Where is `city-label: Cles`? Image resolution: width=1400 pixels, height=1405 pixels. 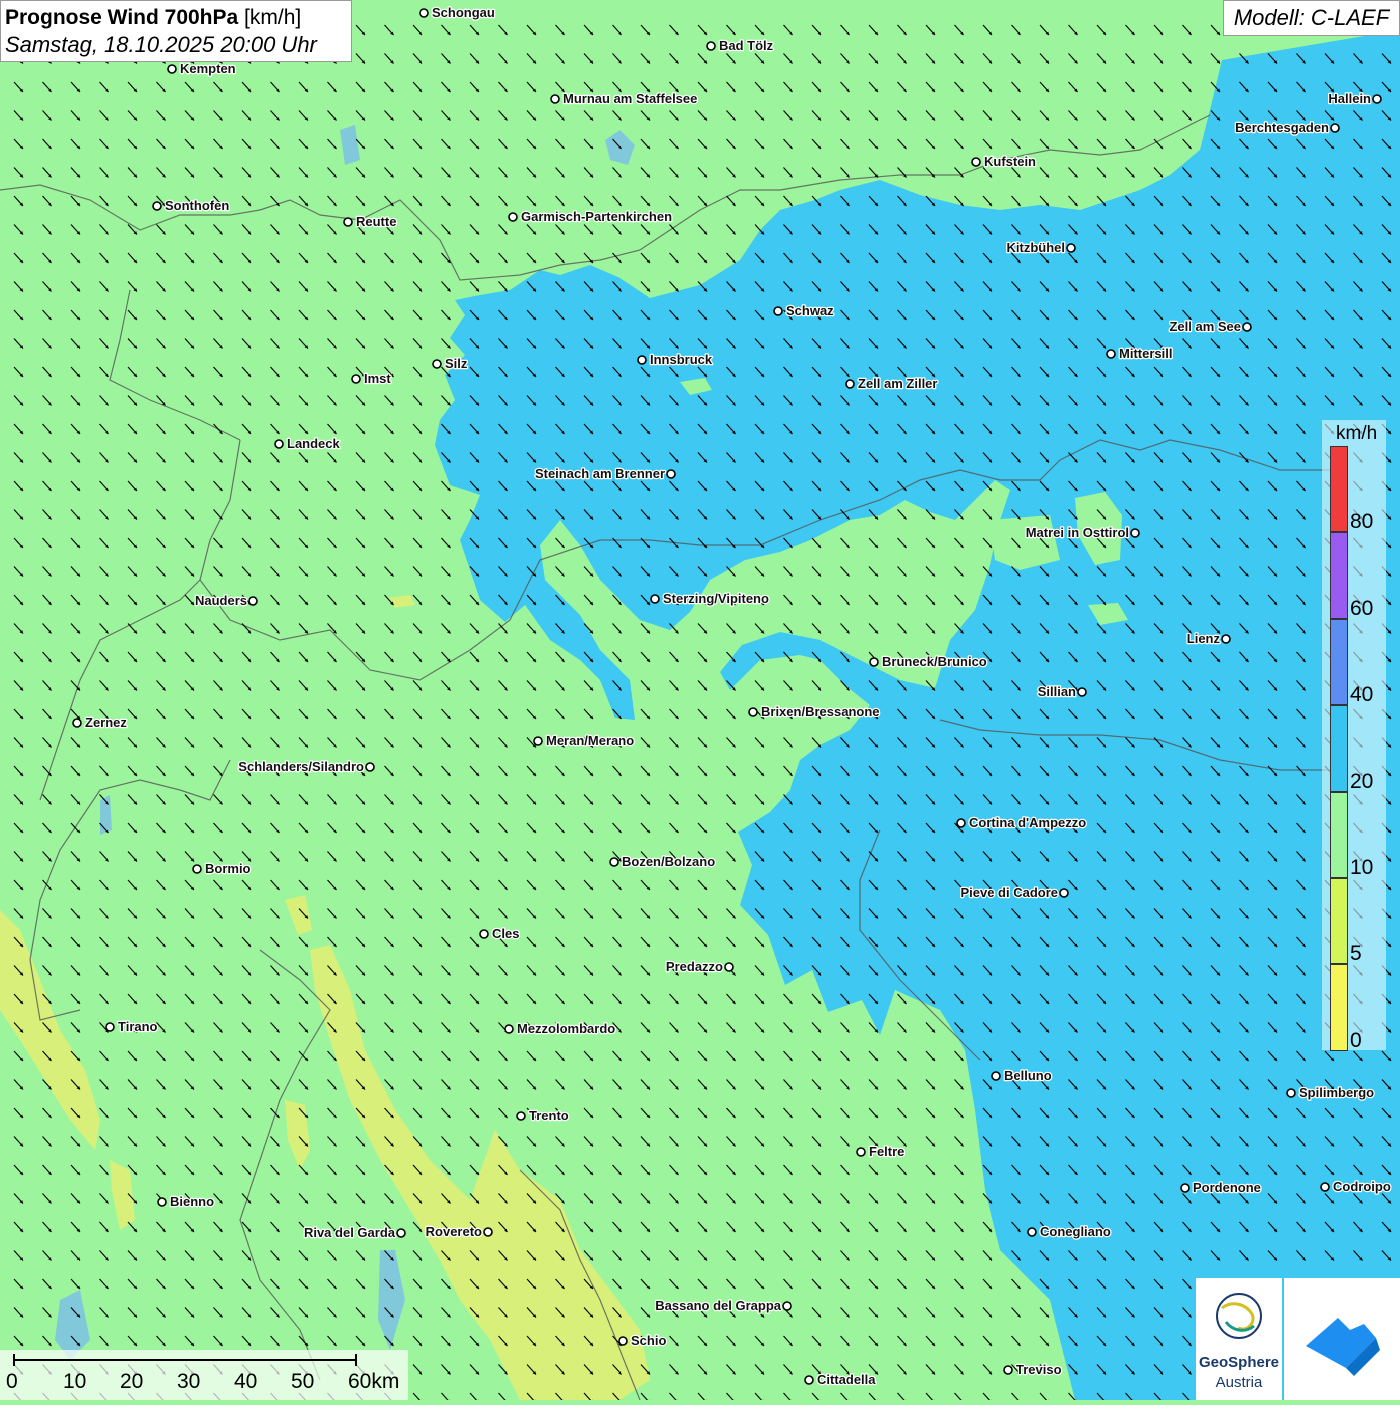 city-label: Cles is located at coordinates (505, 933).